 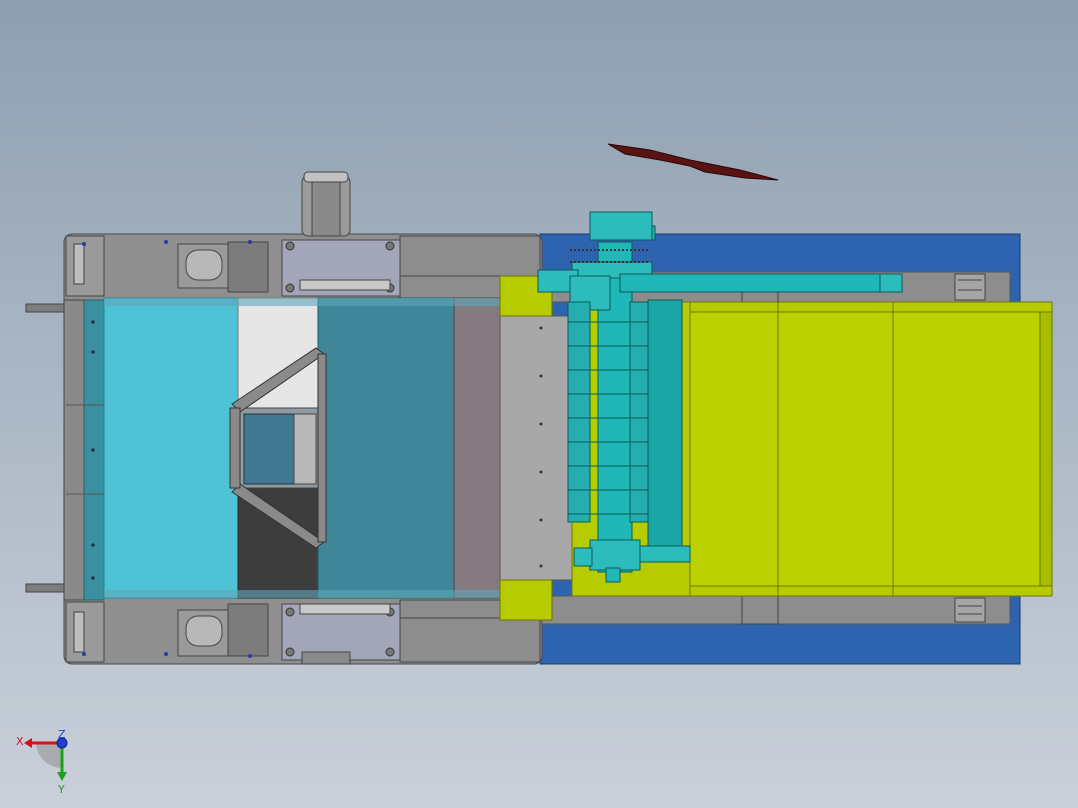 I want to click on mauve-panel, so click(x=478, y=448).